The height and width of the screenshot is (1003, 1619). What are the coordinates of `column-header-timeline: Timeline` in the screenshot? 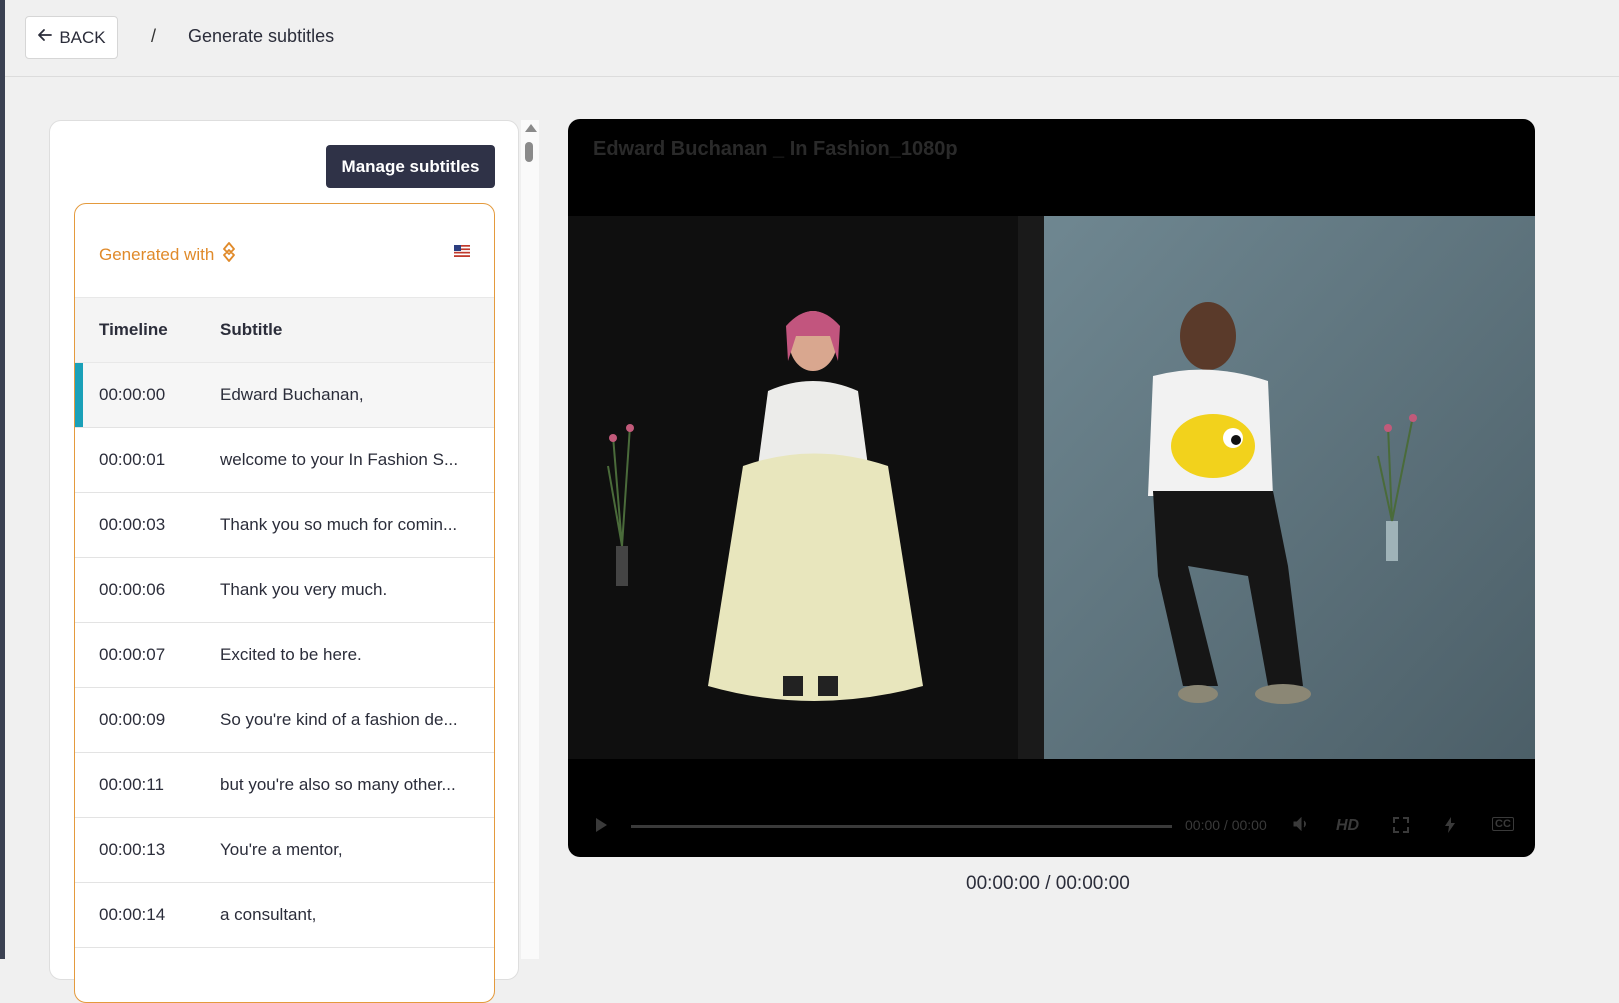 It's located at (133, 329).